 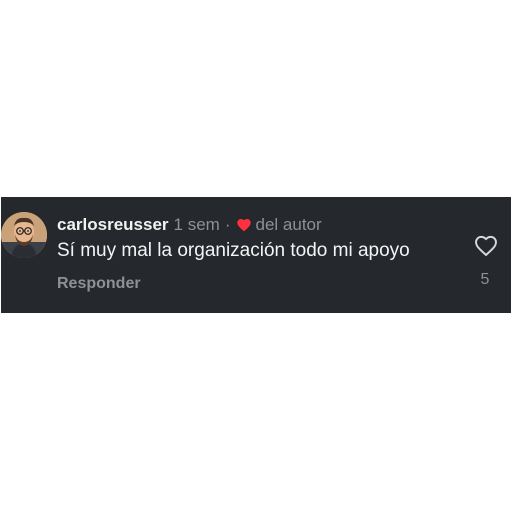 I want to click on like-button, so click(x=486, y=246).